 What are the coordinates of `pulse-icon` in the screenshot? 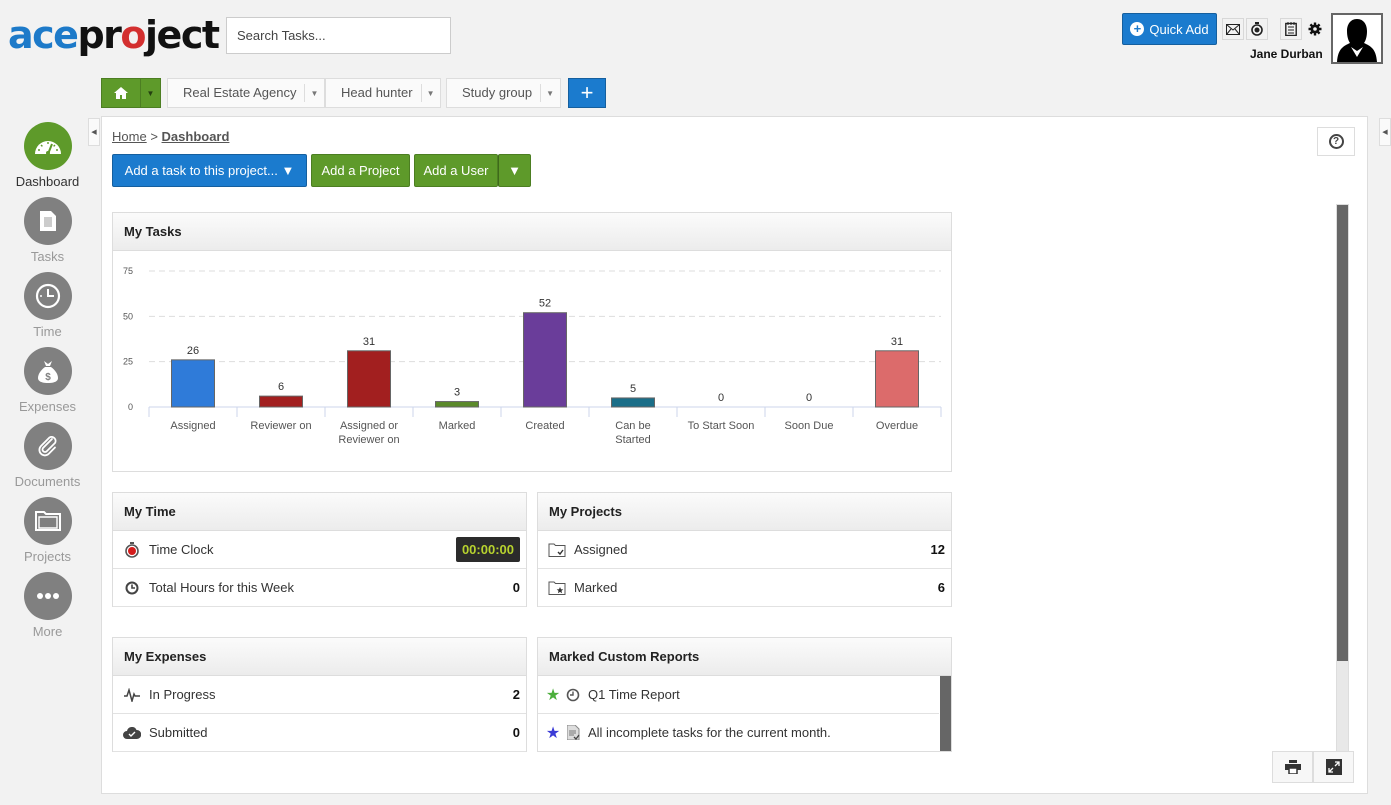 It's located at (132, 694).